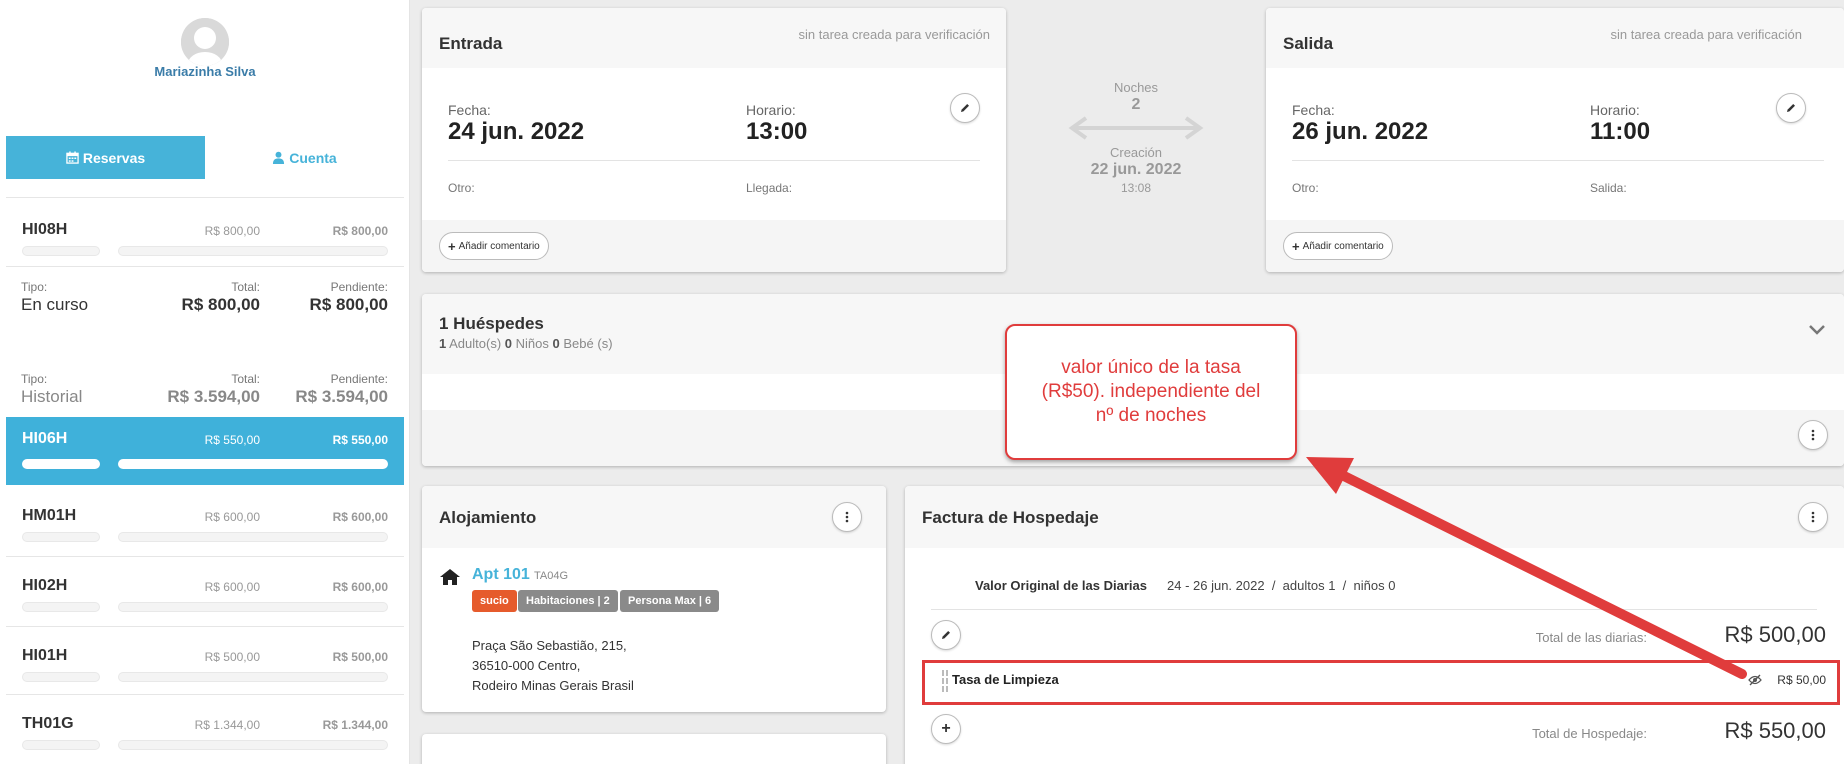  Describe the element at coordinates (553, 685) in the screenshot. I see `address-line: Rodeiro Minas Gerais Brasil` at that location.